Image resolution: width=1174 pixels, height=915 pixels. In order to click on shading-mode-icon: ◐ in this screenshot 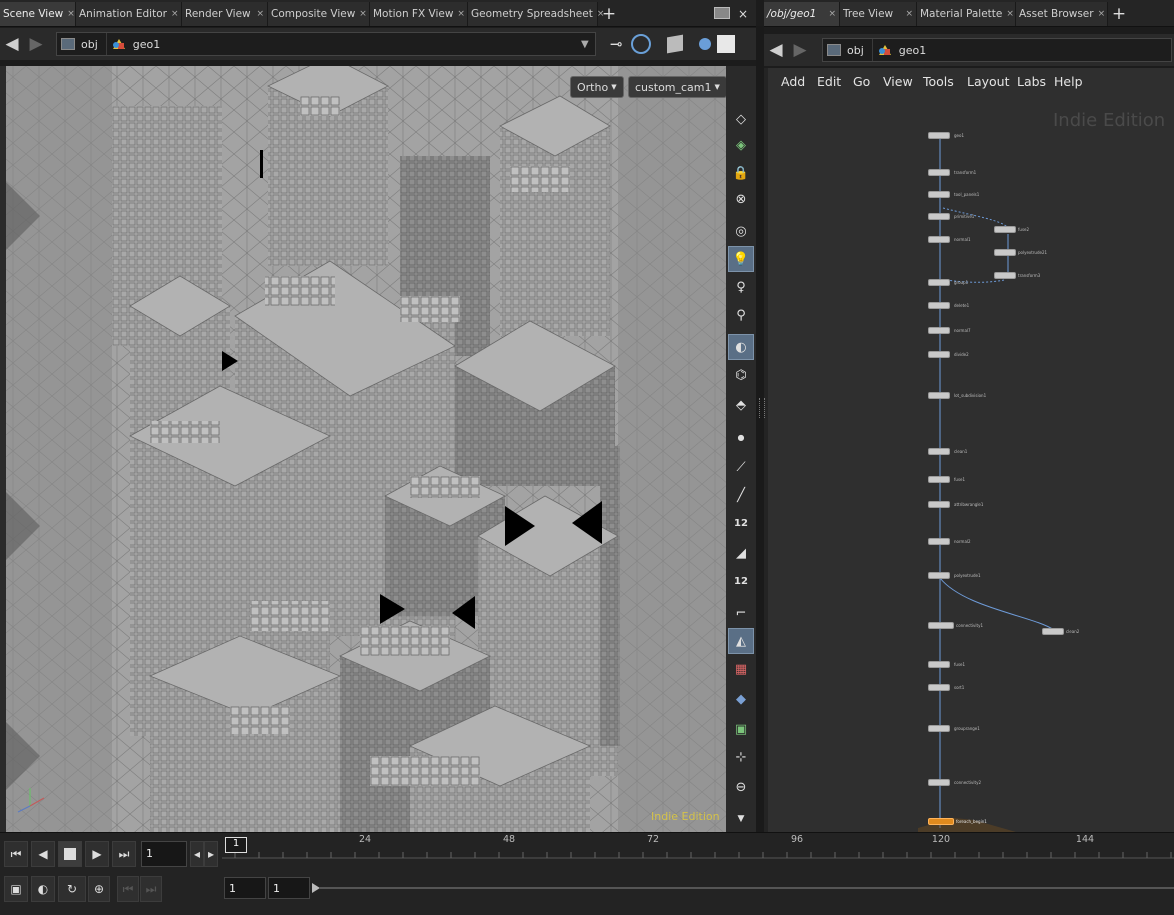, I will do `click(741, 347)`.